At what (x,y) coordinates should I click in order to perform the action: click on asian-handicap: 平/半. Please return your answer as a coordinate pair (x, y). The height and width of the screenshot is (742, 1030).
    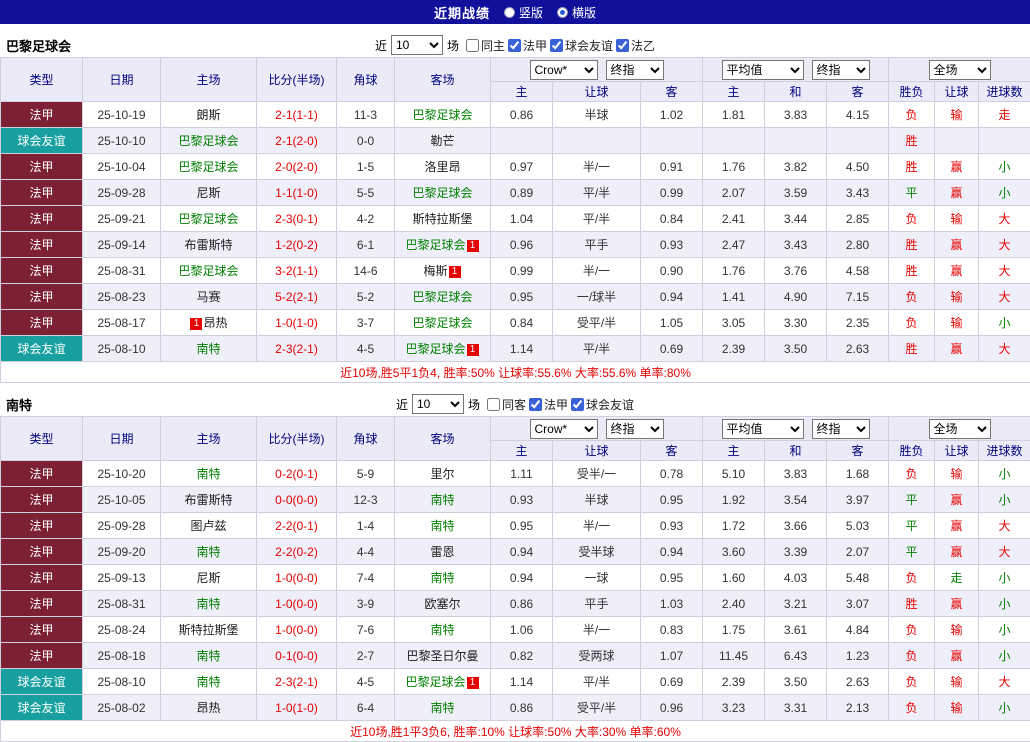
    Looking at the image, I should click on (597, 219).